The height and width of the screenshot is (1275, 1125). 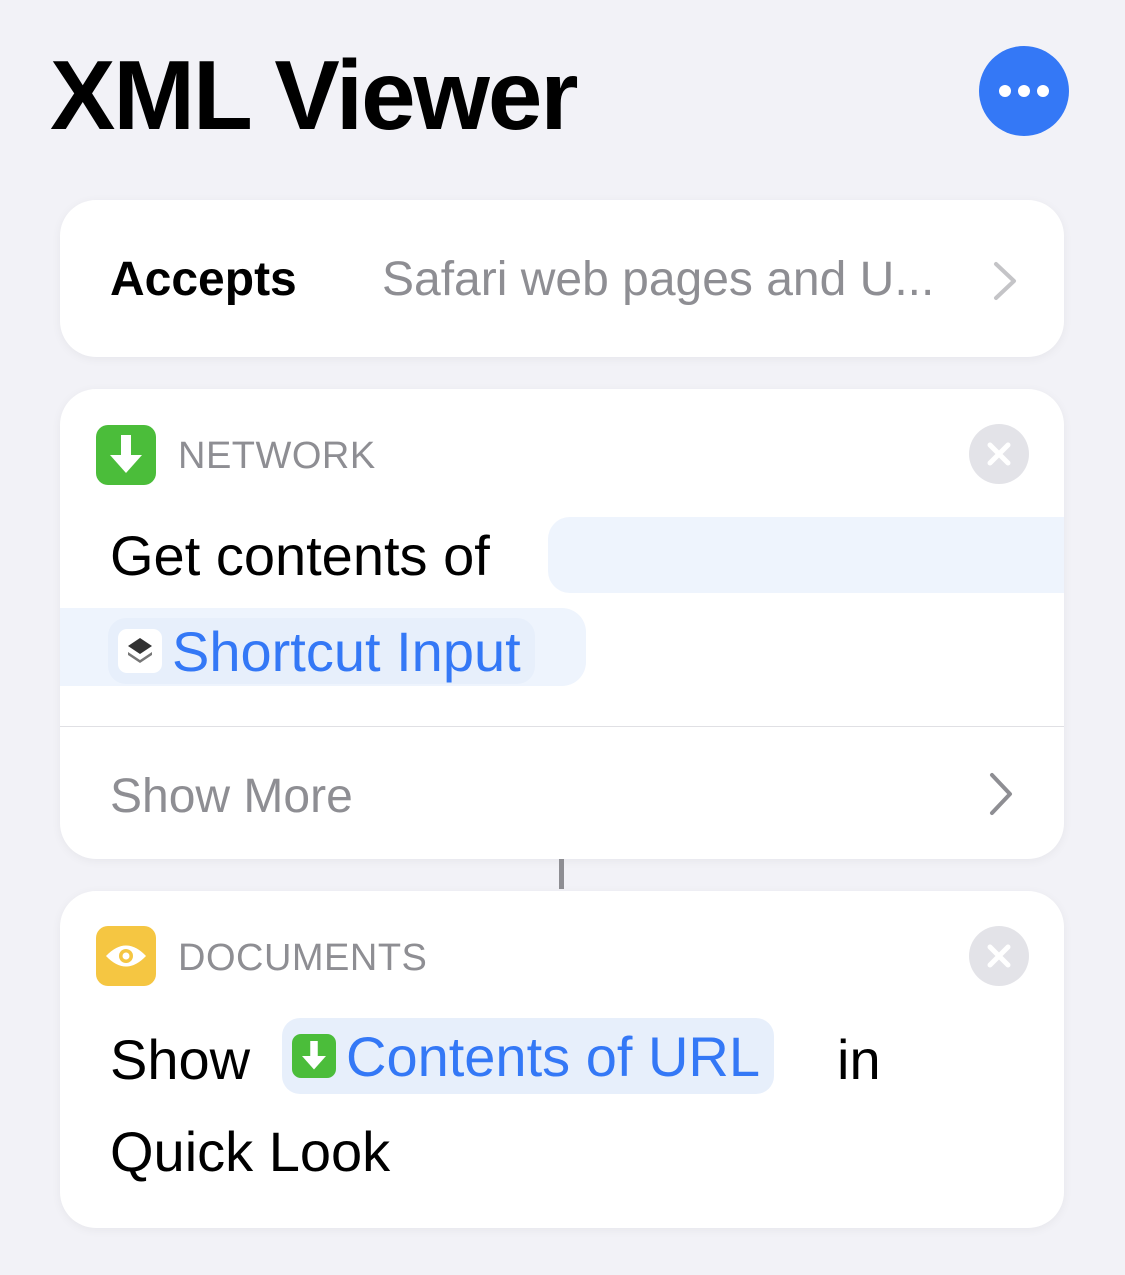 I want to click on url-field, so click(x=806, y=555).